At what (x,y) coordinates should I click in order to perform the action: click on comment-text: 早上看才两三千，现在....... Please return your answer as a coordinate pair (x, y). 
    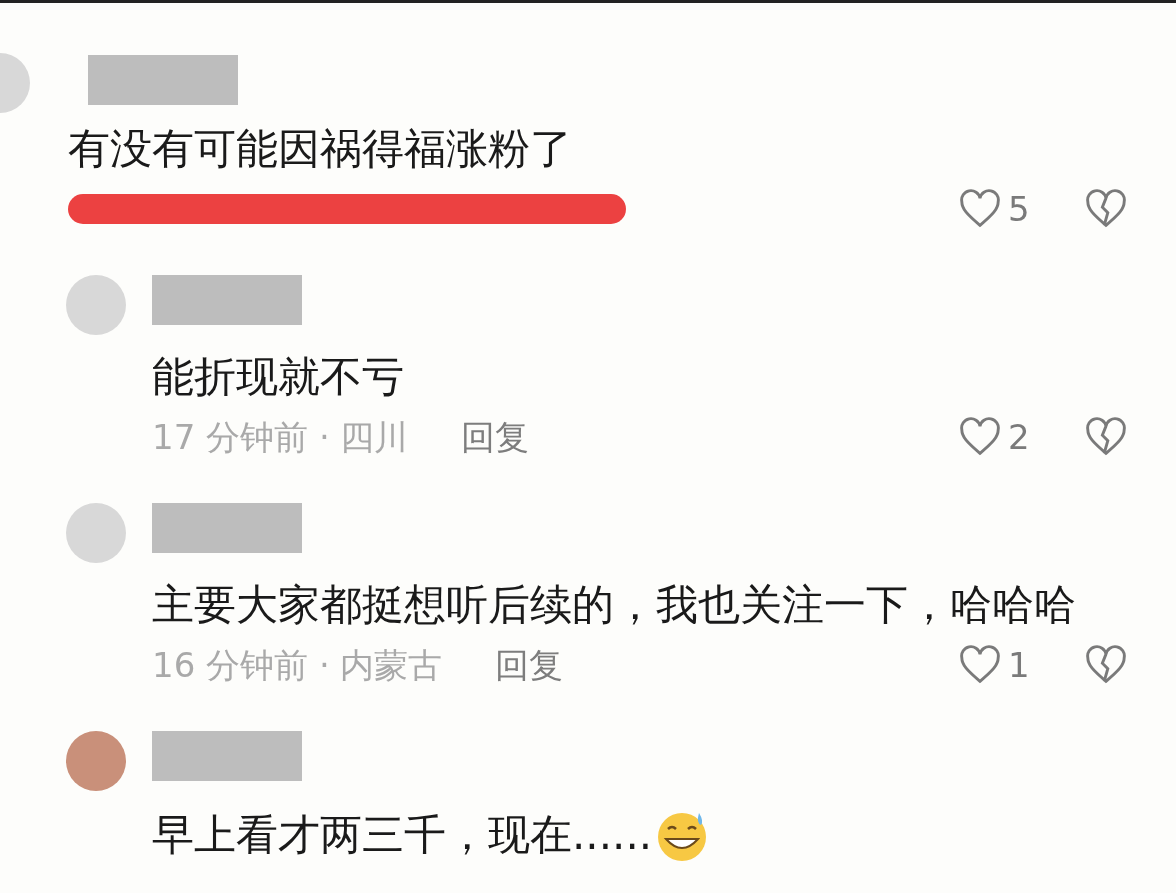
    Looking at the image, I should click on (402, 835).